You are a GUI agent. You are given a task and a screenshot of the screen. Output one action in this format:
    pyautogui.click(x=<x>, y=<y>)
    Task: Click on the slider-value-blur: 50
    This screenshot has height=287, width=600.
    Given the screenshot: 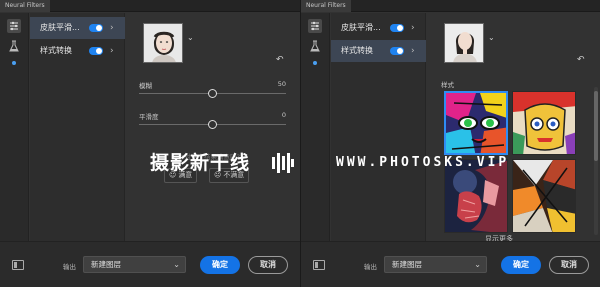 What is the action you would take?
    pyautogui.click(x=281, y=84)
    